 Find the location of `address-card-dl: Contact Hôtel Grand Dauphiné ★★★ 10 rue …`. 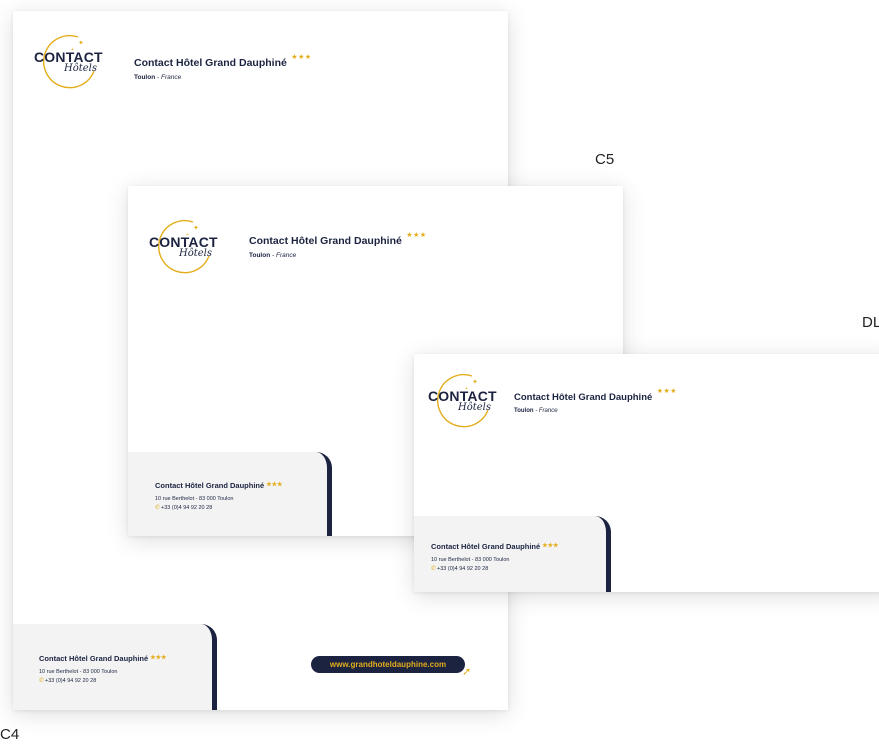

address-card-dl: Contact Hôtel Grand Dauphiné ★★★ 10 rue … is located at coordinates (512, 554).